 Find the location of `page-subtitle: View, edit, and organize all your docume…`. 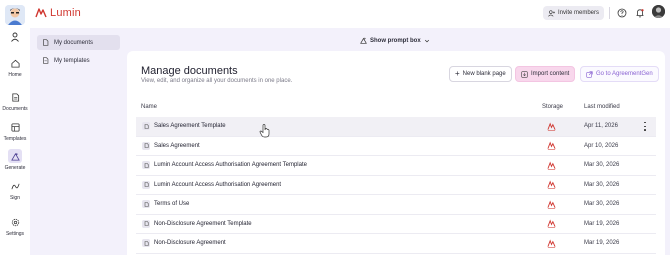

page-subtitle: View, edit, and organize all your docume… is located at coordinates (217, 81).